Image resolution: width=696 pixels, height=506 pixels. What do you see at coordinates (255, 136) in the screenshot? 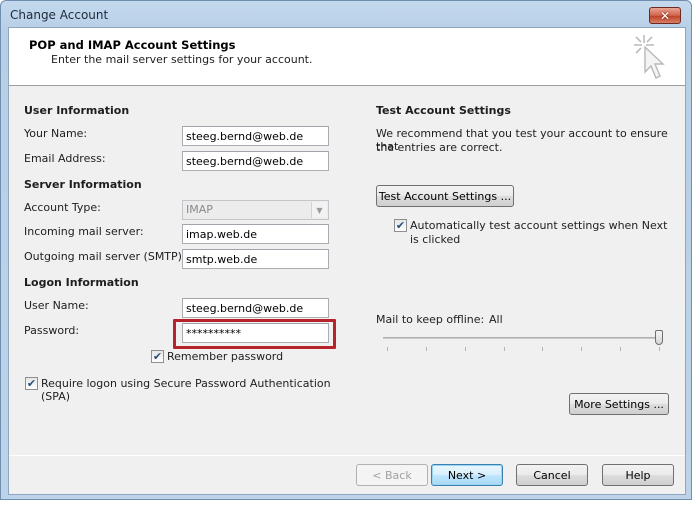
I see `your-name-input` at bounding box center [255, 136].